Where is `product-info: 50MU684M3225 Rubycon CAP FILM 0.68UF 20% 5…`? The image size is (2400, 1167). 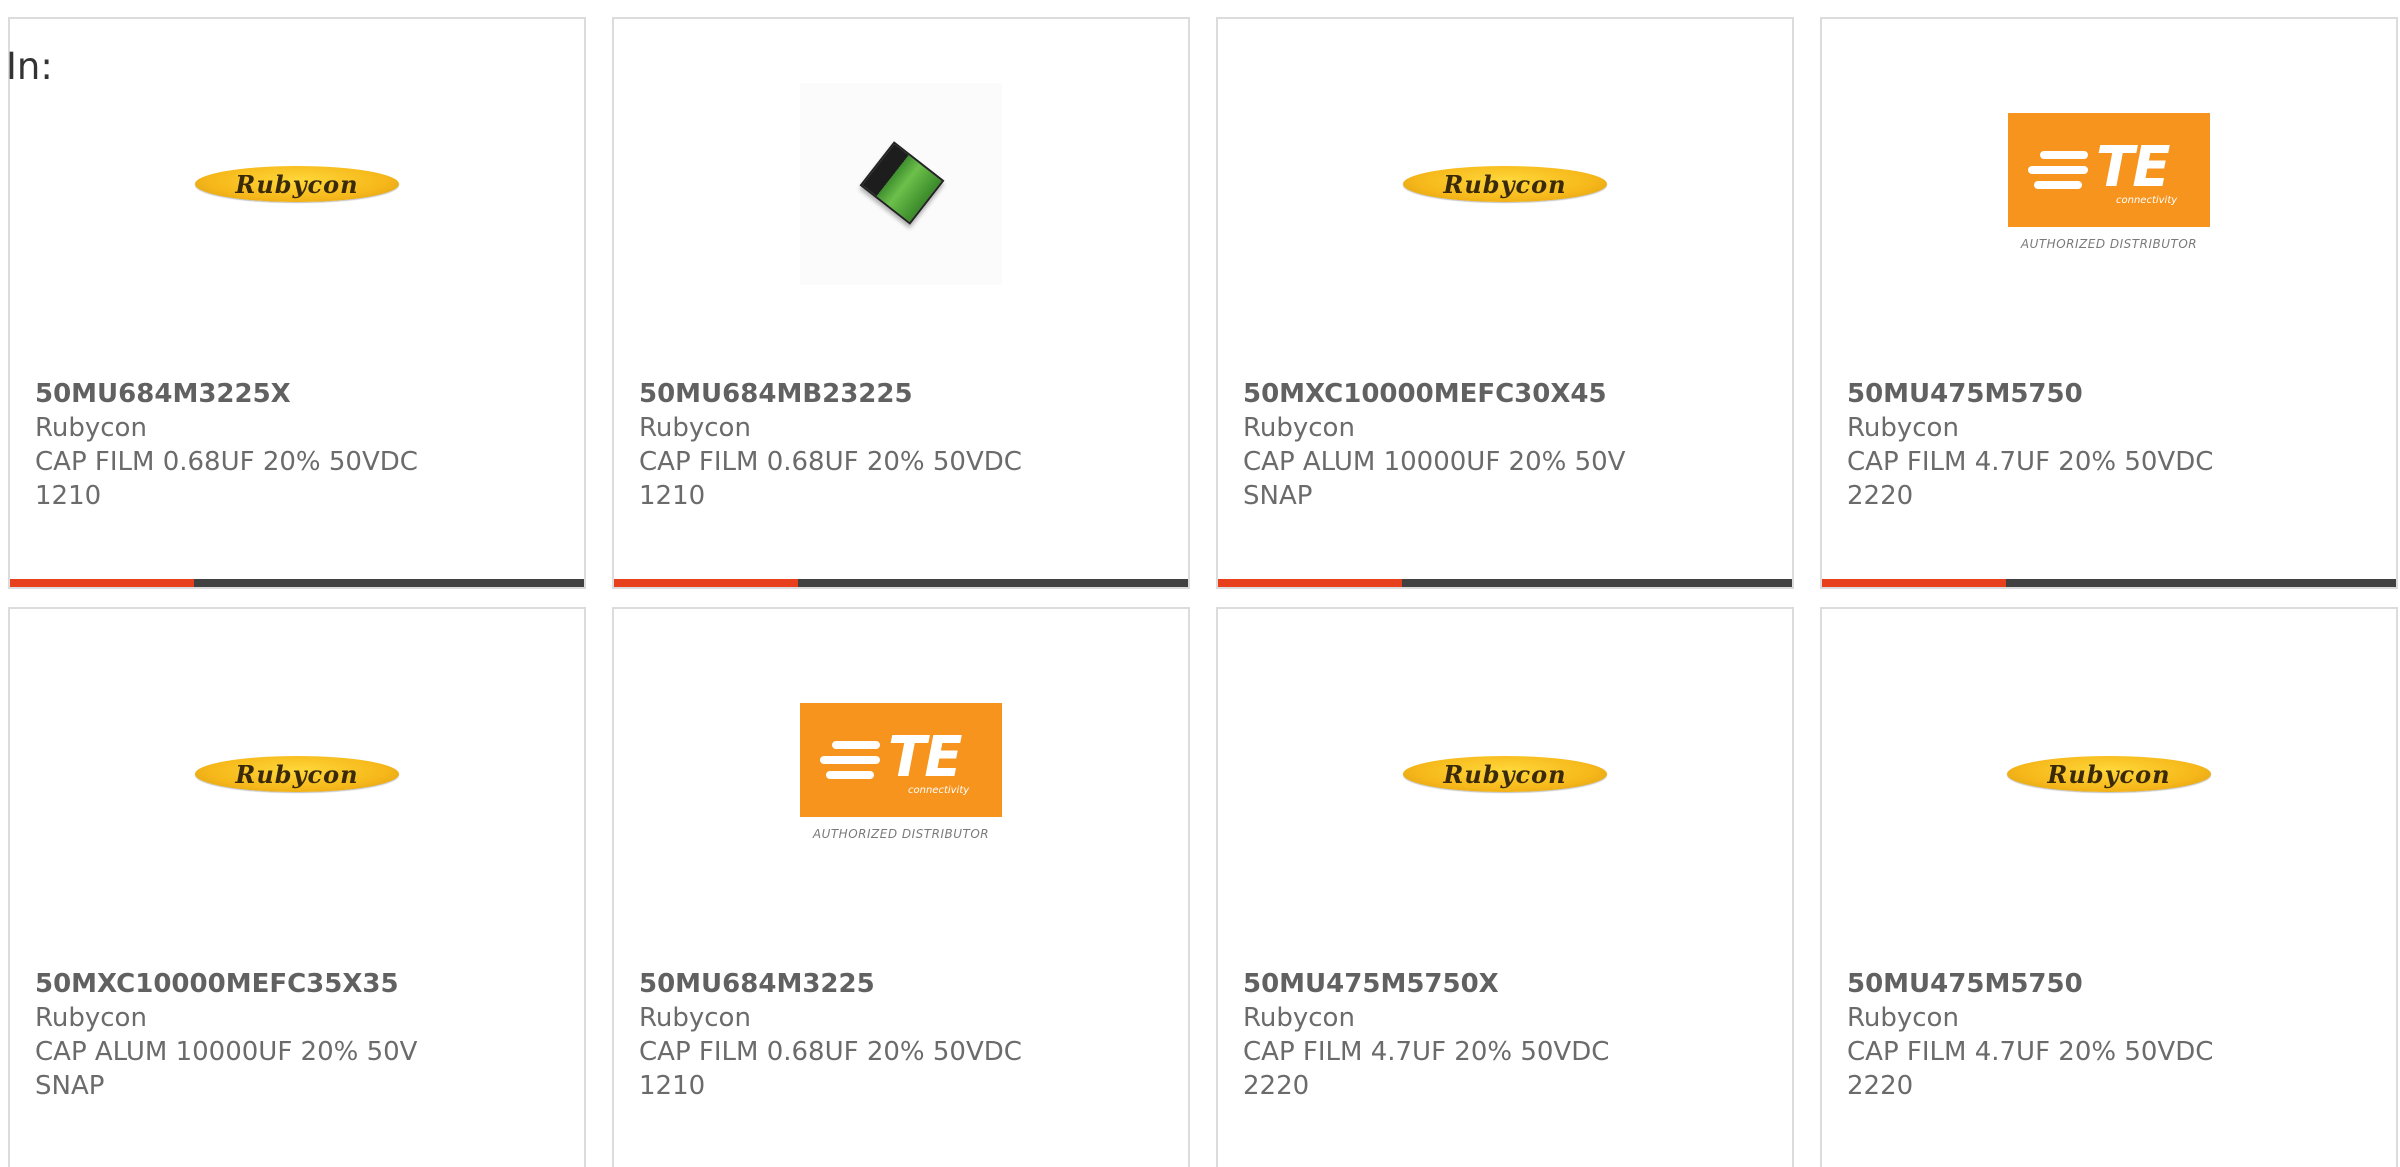
product-info: 50MU684M3225 Rubycon CAP FILM 0.68UF 20% 5… is located at coordinates (879, 1035).